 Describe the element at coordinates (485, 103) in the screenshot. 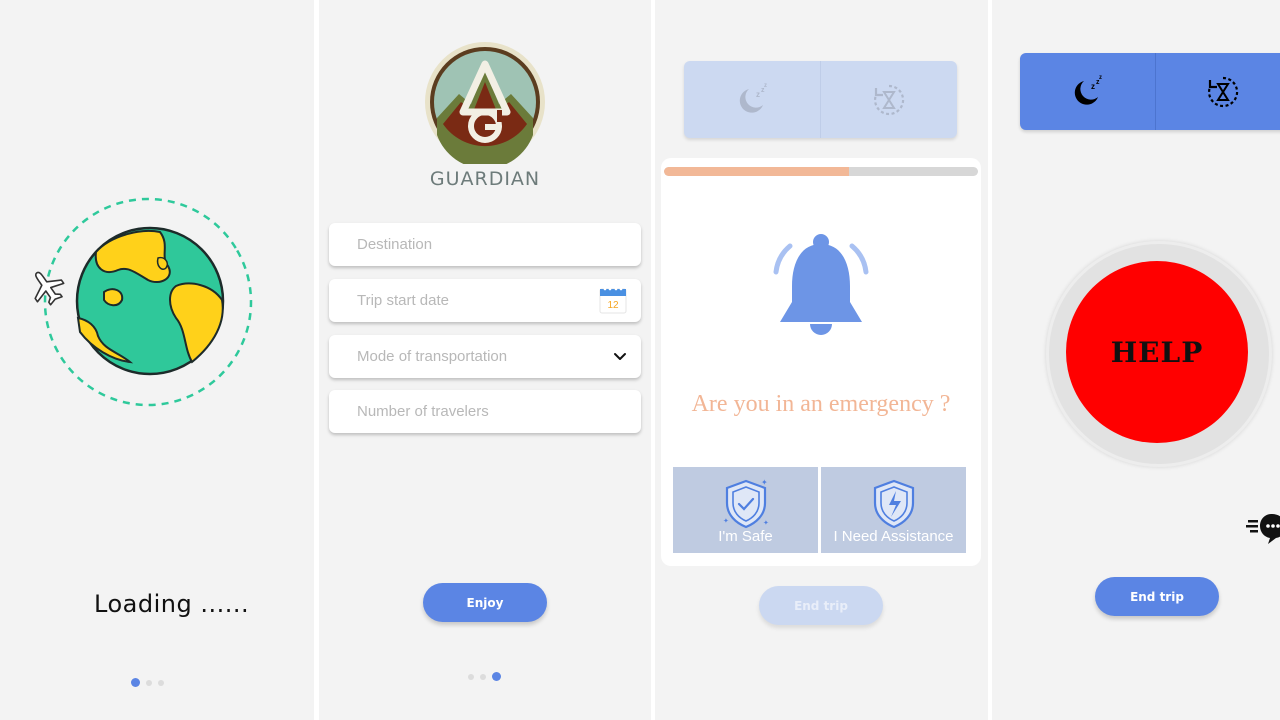

I see `guardian-logo` at that location.